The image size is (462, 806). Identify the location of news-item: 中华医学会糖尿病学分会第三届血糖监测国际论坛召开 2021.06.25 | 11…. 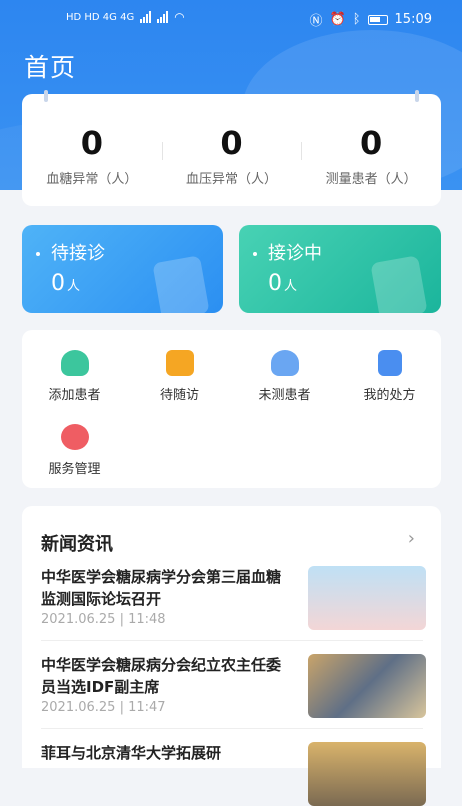
(233, 598).